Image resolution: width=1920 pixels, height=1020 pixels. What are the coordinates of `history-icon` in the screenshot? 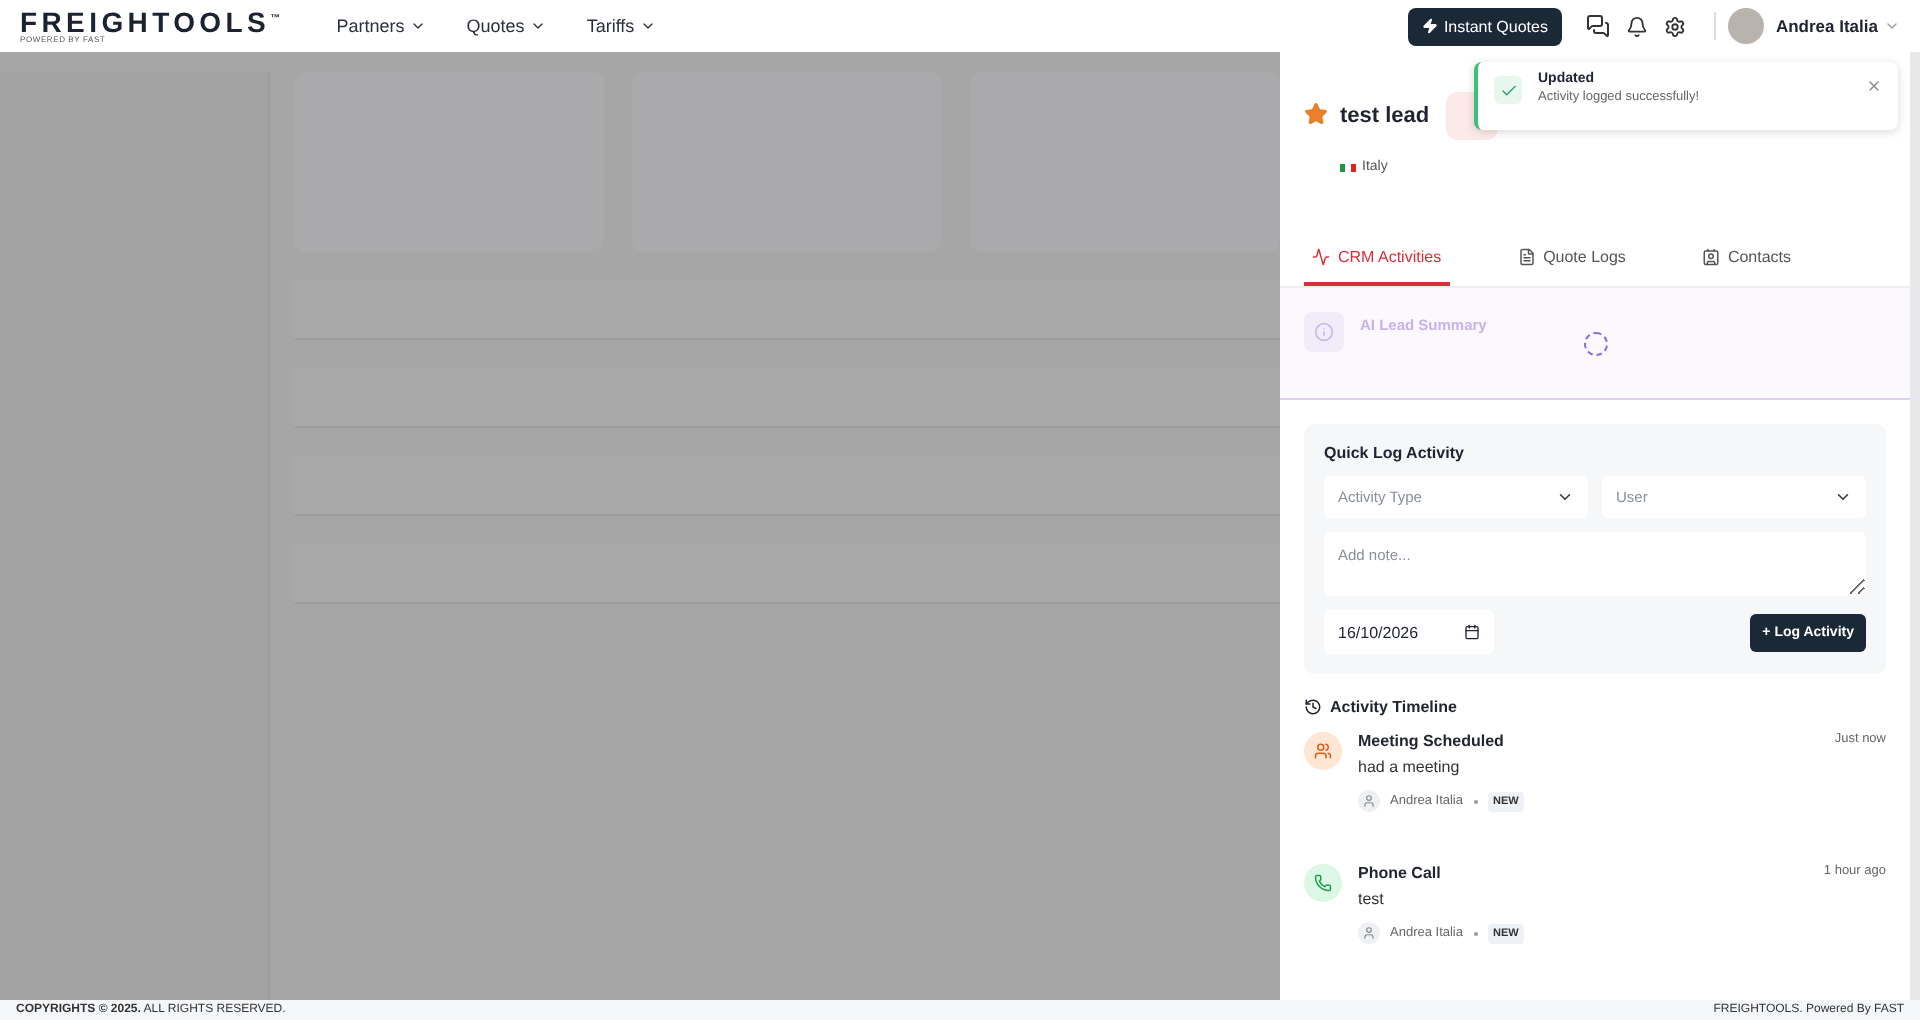 It's located at (1313, 707).